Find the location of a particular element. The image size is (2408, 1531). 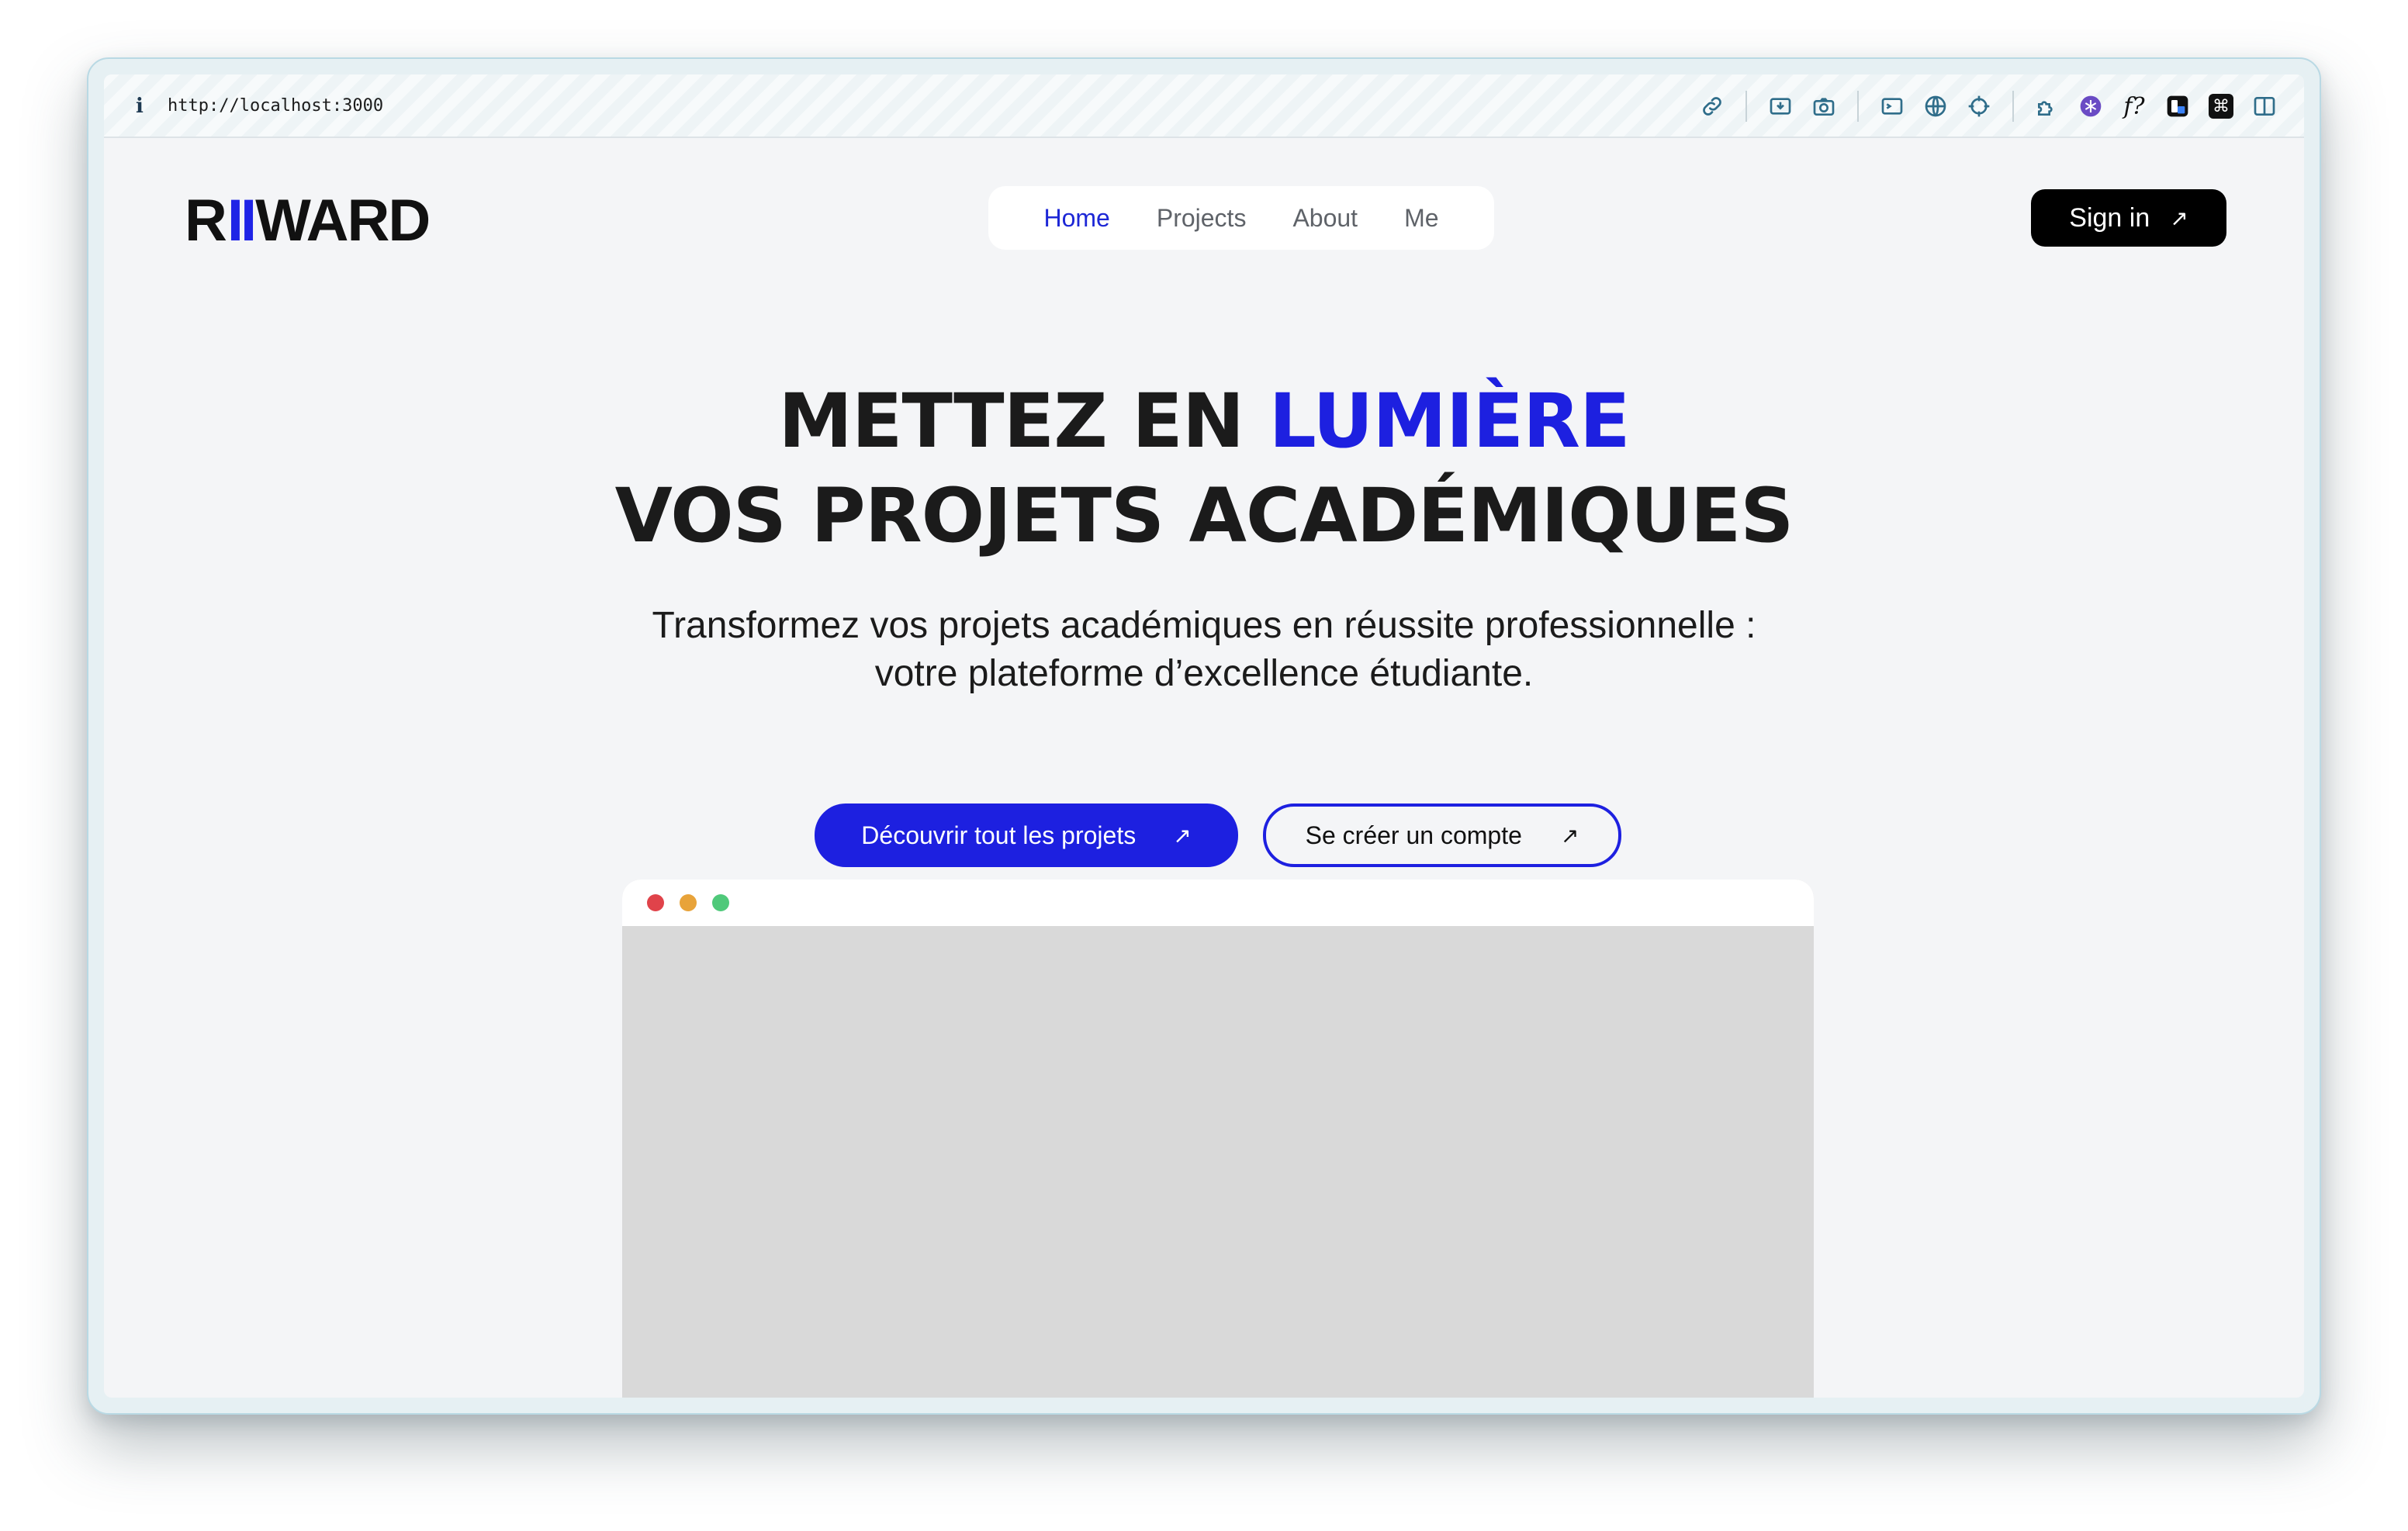

close-dot-icon is located at coordinates (655, 902).